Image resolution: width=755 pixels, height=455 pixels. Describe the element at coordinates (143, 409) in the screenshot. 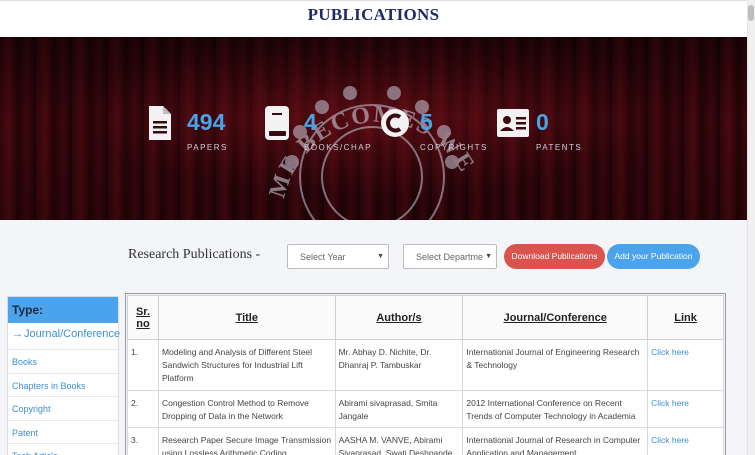

I see `sr-no-cell: 2.` at that location.